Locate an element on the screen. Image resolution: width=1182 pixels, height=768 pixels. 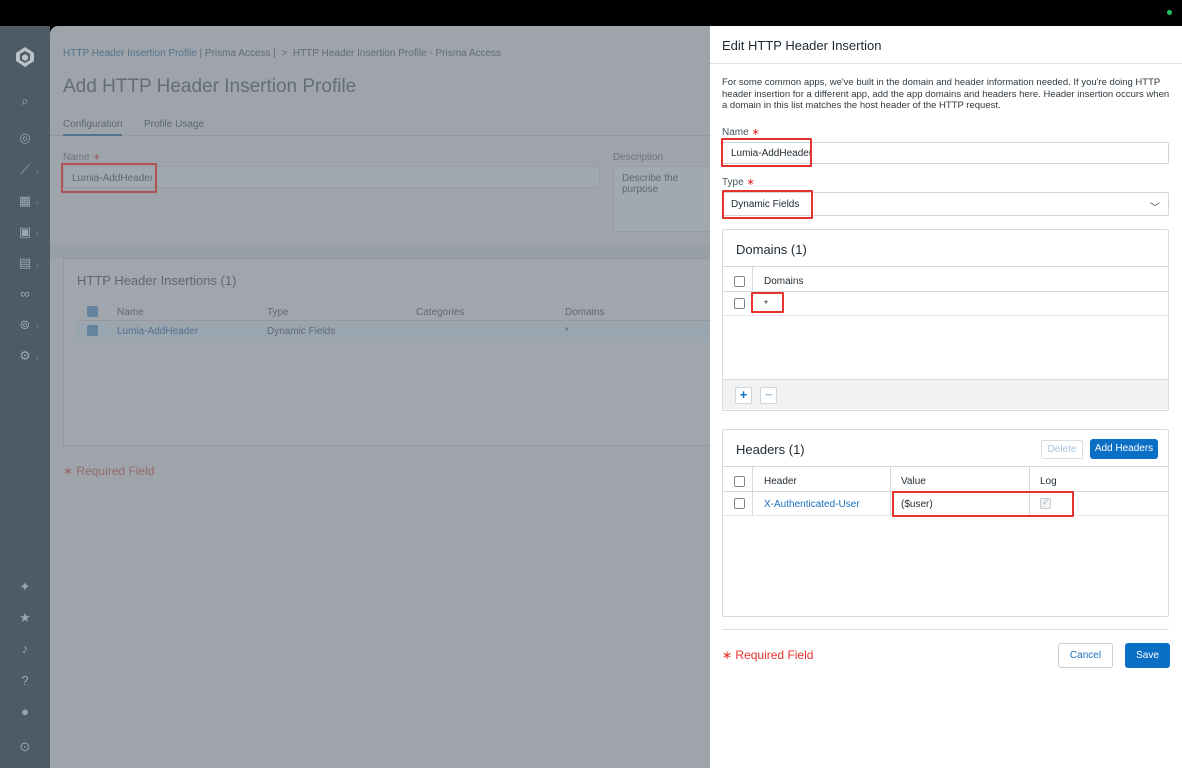
breadcrumb-scope: | Prisma Access | is located at coordinates (237, 53).